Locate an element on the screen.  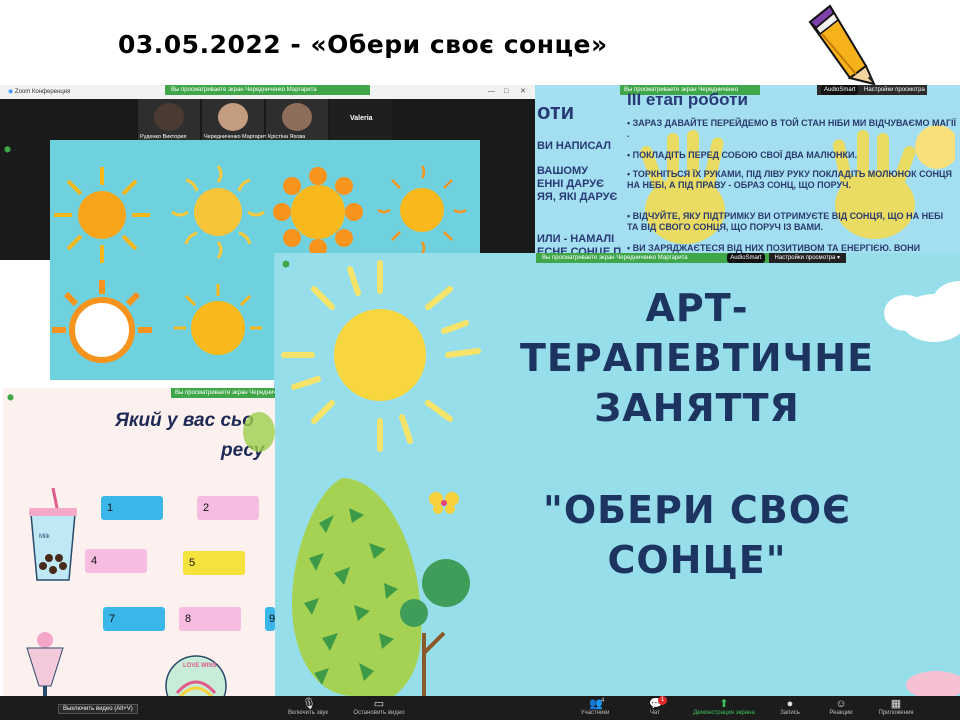
participant-tile: Valeria is located at coordinates (361, 120).